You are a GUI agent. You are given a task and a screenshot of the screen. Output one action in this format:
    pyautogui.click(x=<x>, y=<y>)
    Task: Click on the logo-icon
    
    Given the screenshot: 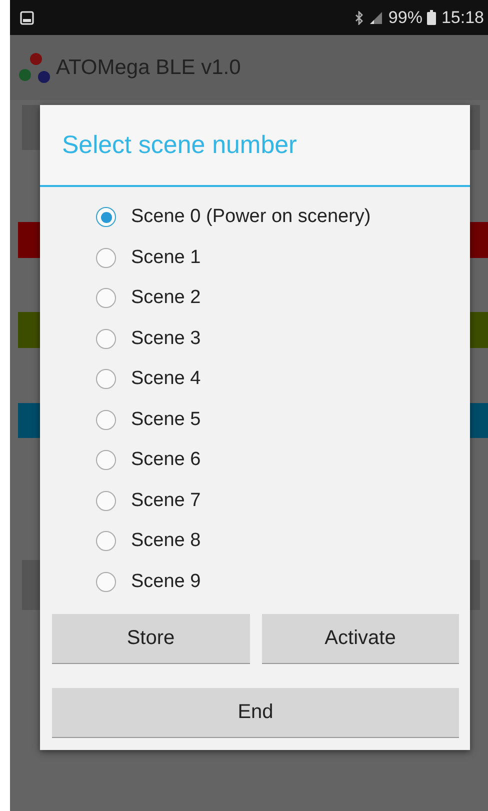 What is the action you would take?
    pyautogui.click(x=35, y=68)
    